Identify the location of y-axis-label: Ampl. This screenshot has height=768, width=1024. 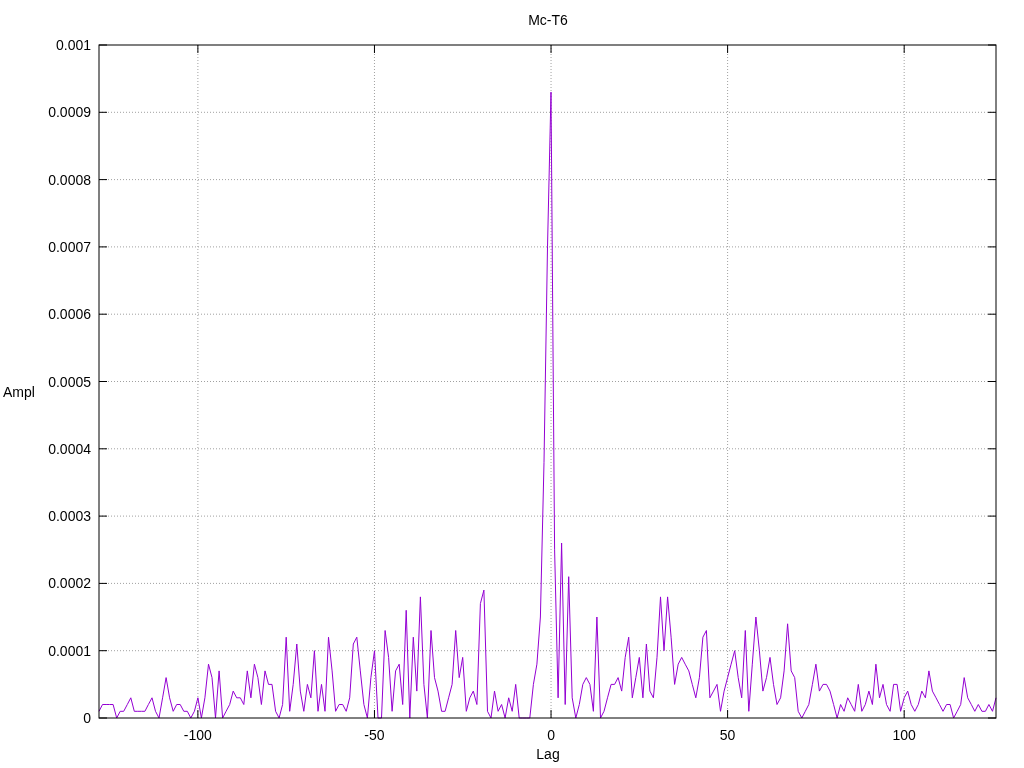
(19, 392).